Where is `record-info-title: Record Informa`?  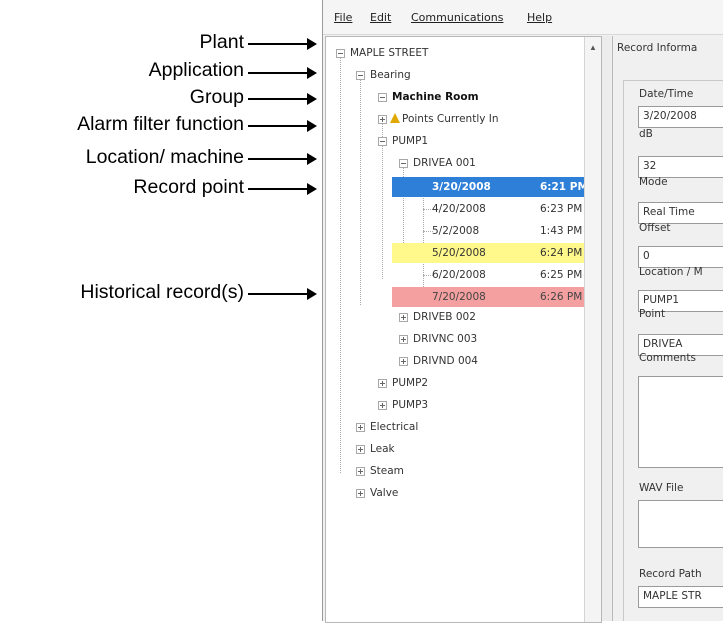 record-info-title: Record Informa is located at coordinates (657, 48).